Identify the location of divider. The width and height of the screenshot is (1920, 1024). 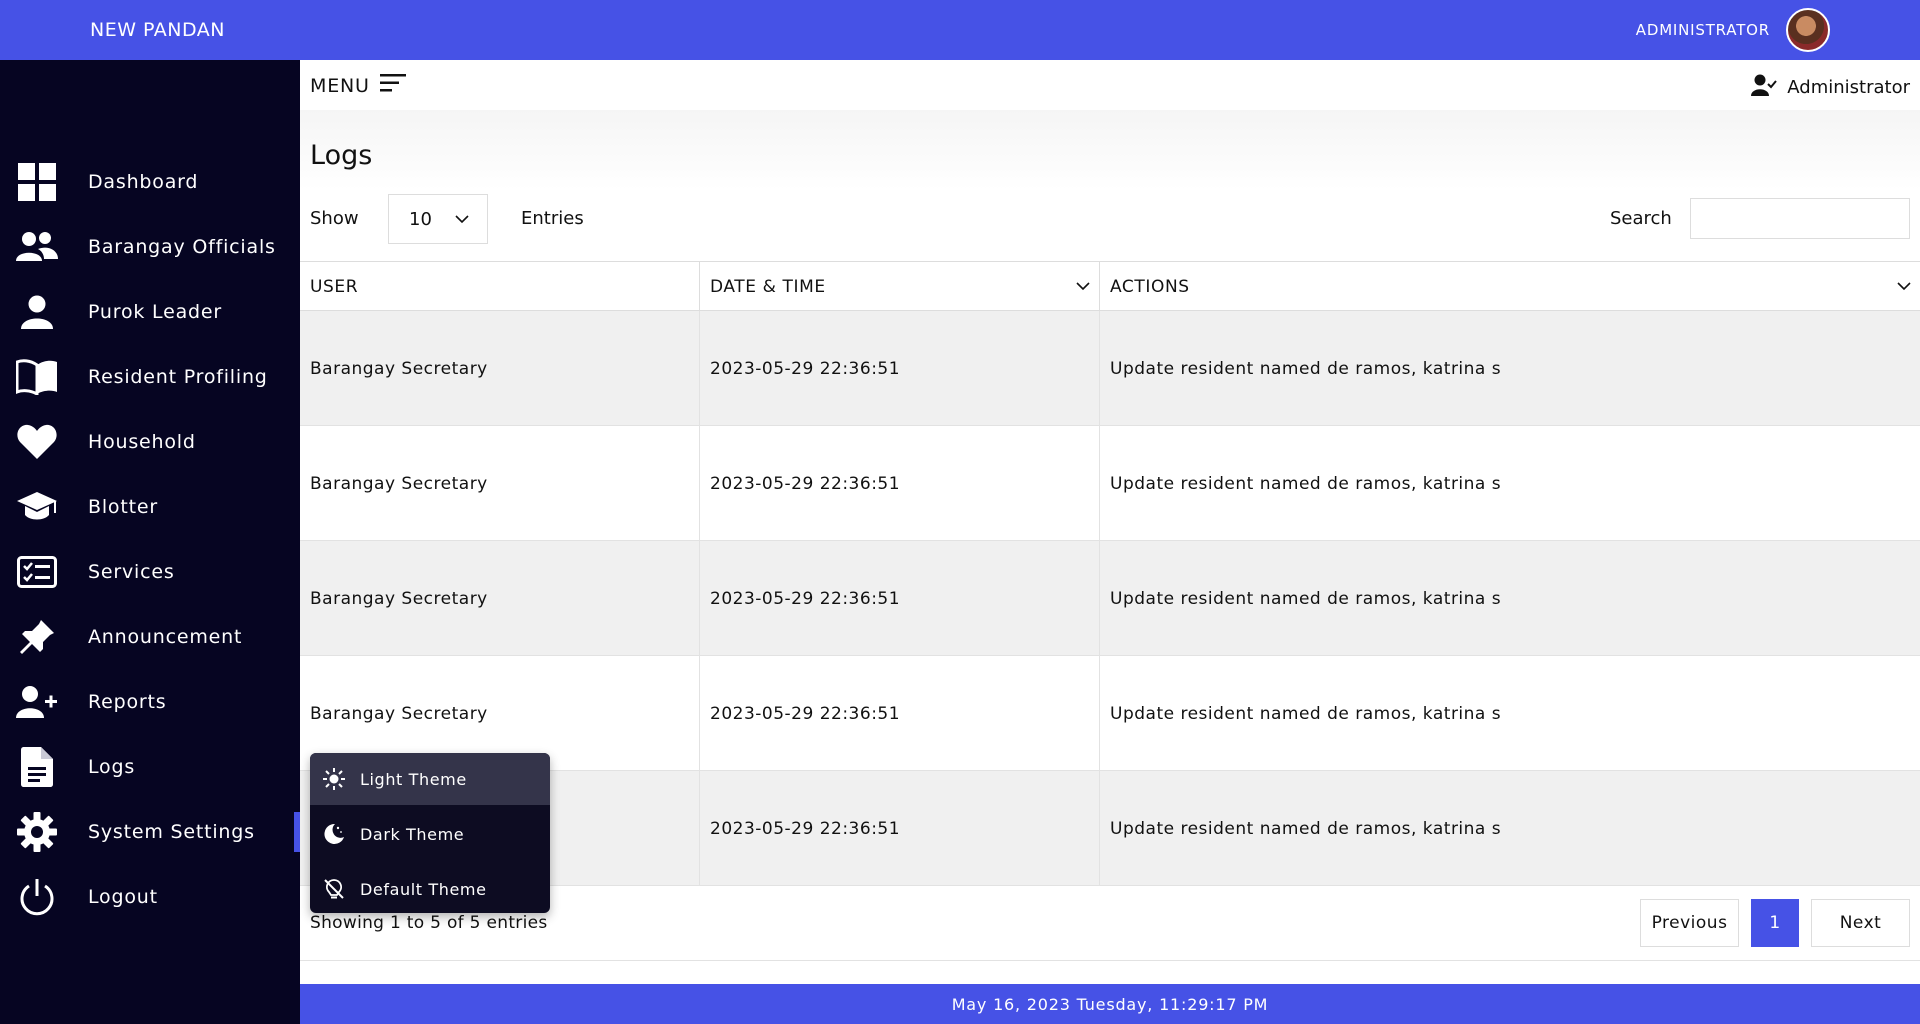
(1110, 960).